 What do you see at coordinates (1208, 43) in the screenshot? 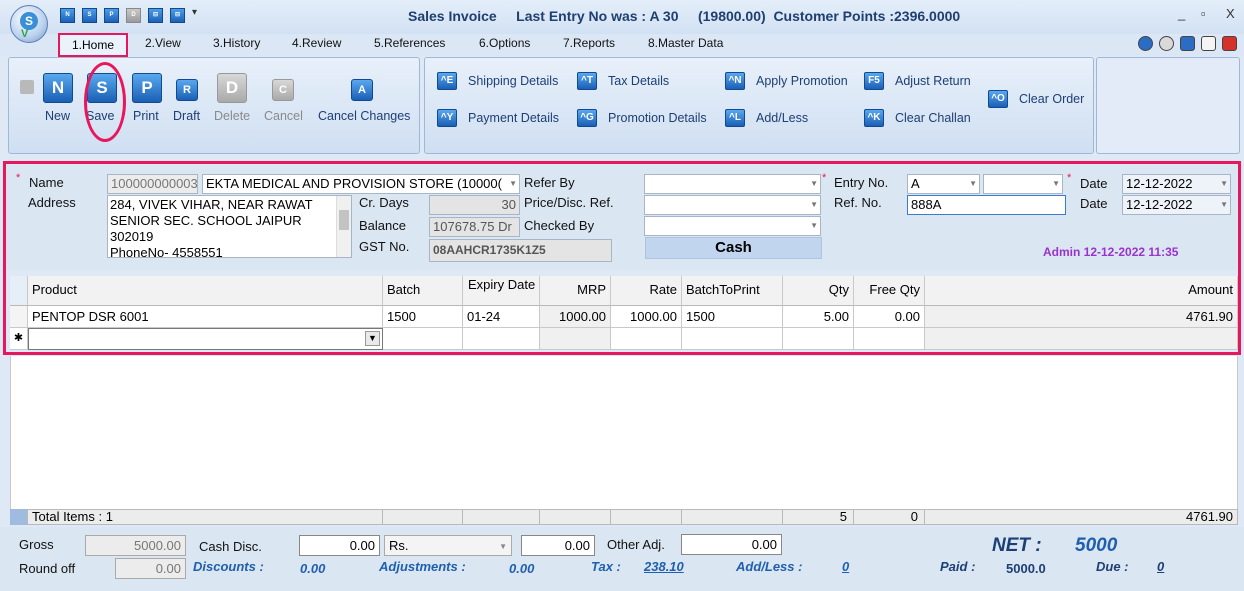
I see `notes-icon` at bounding box center [1208, 43].